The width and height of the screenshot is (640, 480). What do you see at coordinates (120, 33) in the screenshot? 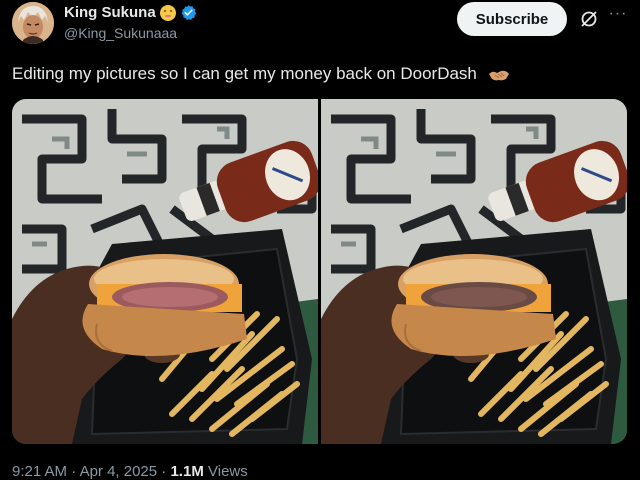
I see `author-handle: @King_Sukunaaa` at bounding box center [120, 33].